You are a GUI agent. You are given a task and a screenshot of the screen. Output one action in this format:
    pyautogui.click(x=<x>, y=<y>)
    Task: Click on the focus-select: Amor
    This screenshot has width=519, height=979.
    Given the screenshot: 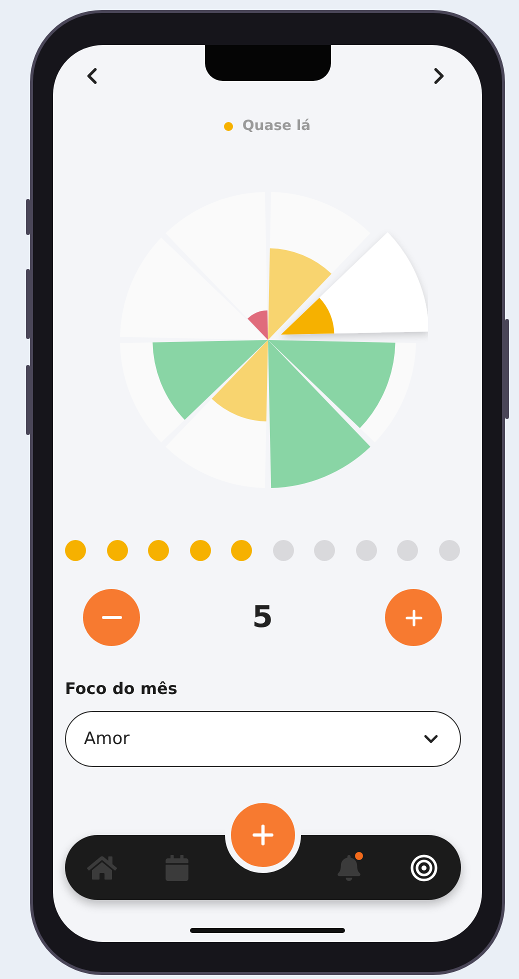 What is the action you would take?
    pyautogui.click(x=263, y=739)
    